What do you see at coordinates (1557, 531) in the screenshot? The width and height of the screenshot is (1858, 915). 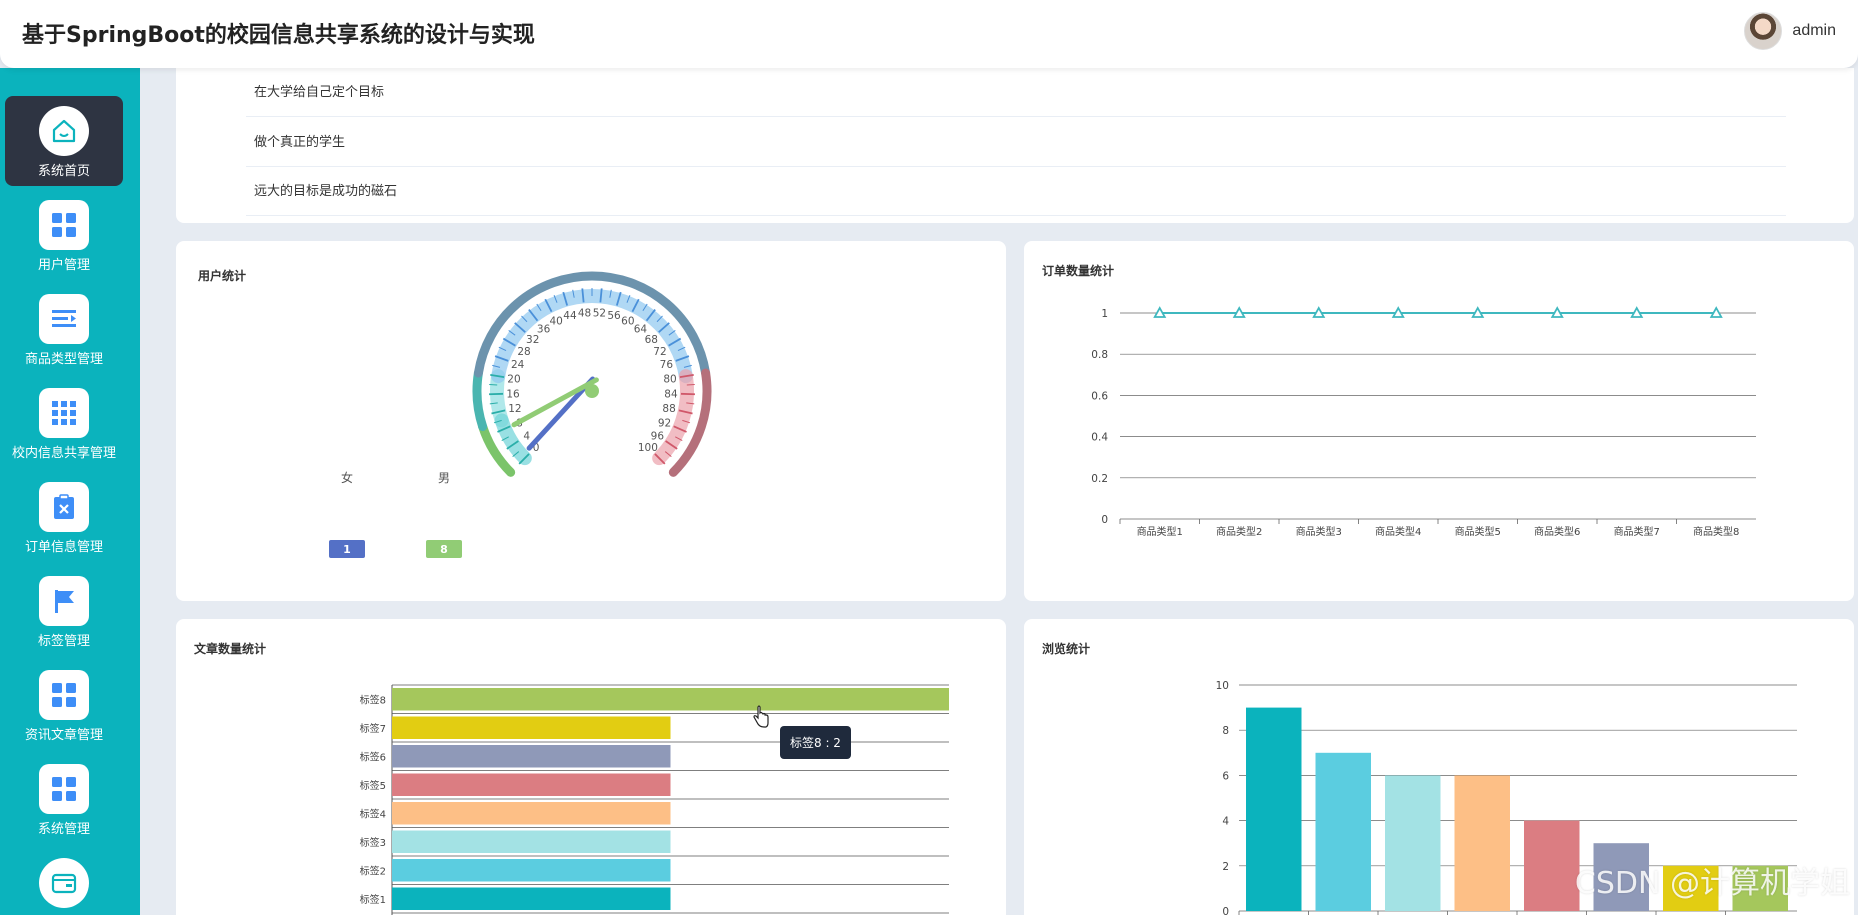 I see `x-tick-label: 商品类型6` at bounding box center [1557, 531].